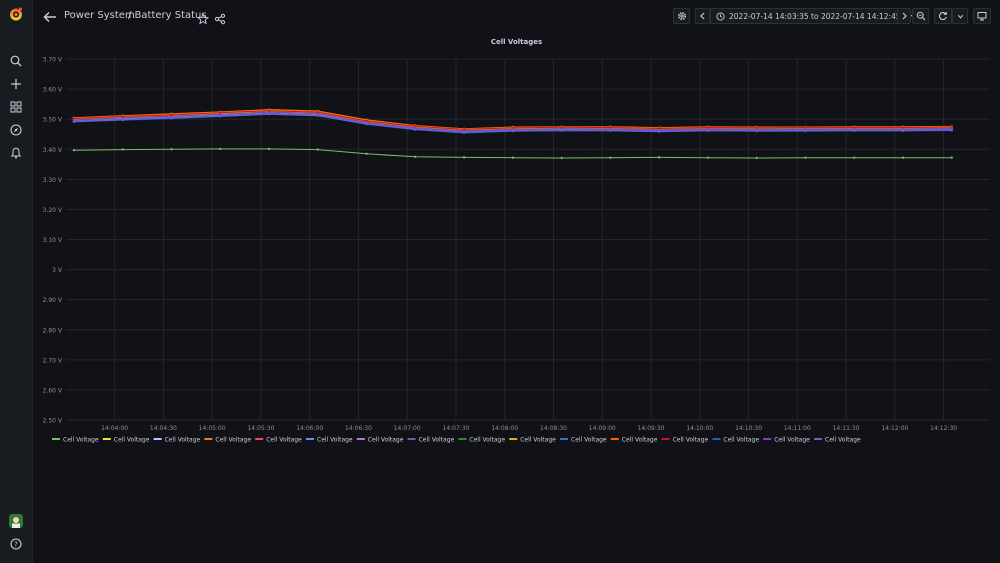 Image resolution: width=1000 pixels, height=563 pixels. I want to click on x-tick-label: 14:05:30, so click(260, 428).